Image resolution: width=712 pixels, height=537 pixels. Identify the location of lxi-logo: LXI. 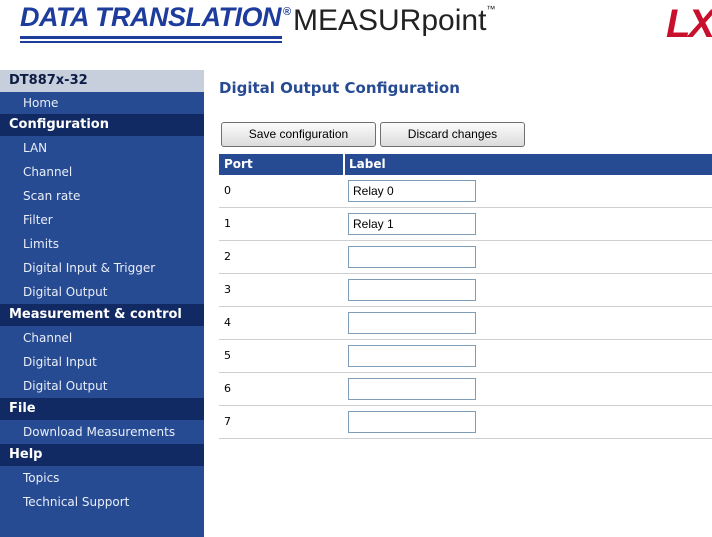
(689, 24).